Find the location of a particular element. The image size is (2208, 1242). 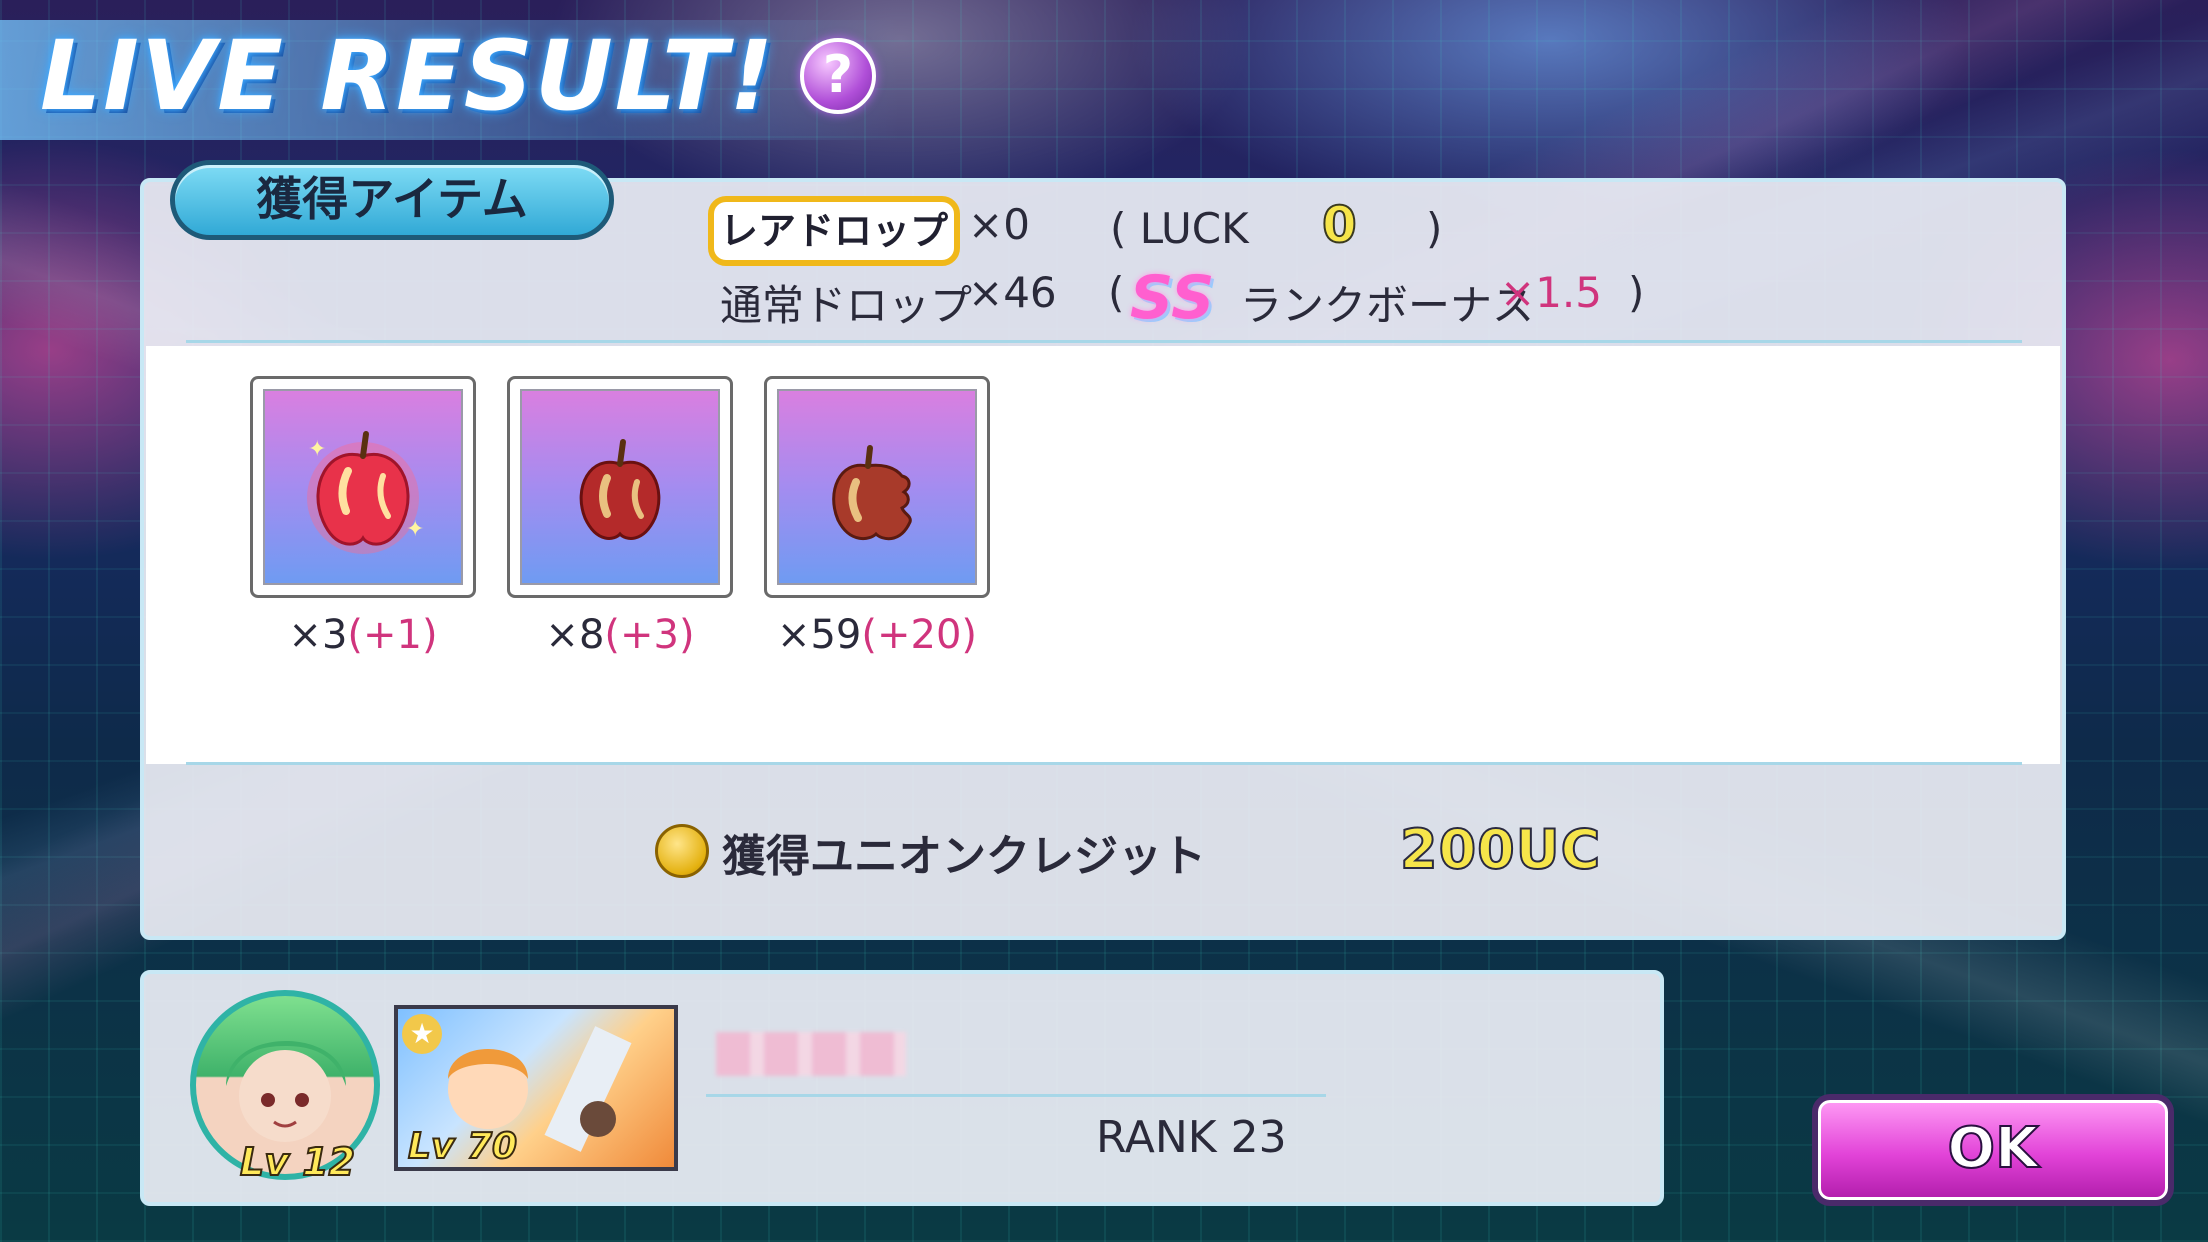

luck-prefix: ( LUCK is located at coordinates (1179, 228).